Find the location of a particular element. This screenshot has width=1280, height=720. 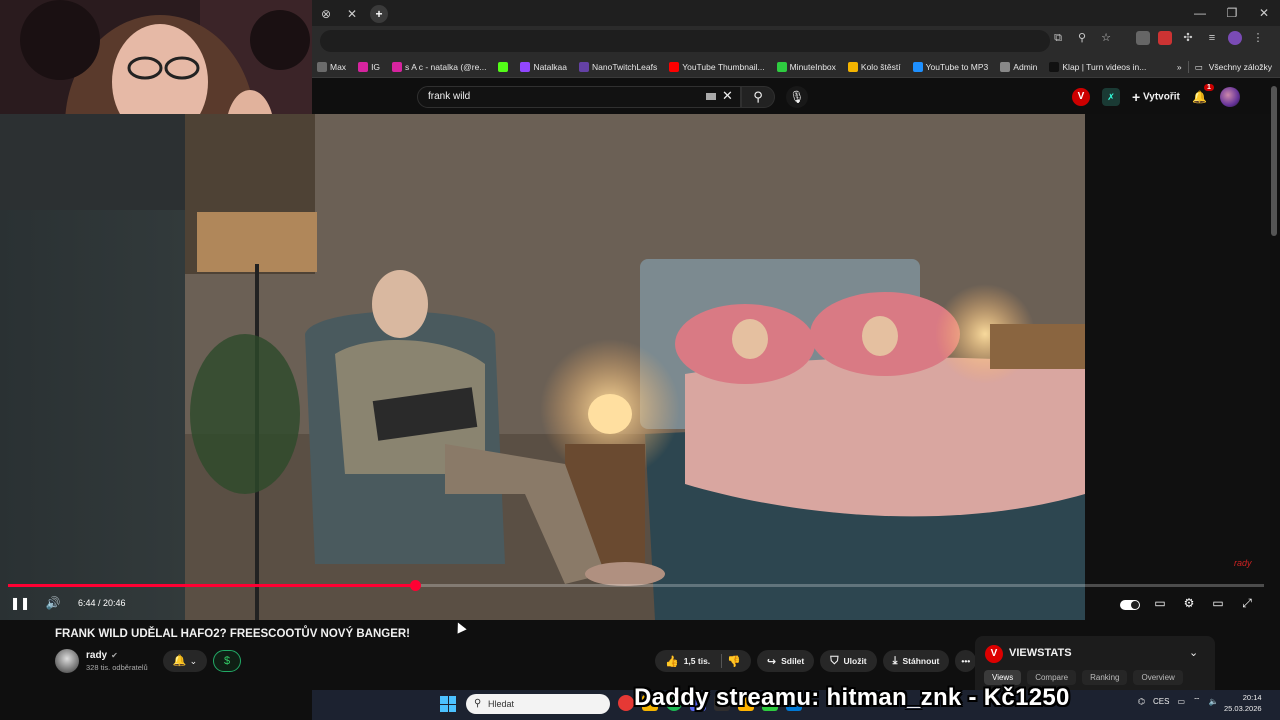

theater-icon: ▭ is located at coordinates (1218, 603).